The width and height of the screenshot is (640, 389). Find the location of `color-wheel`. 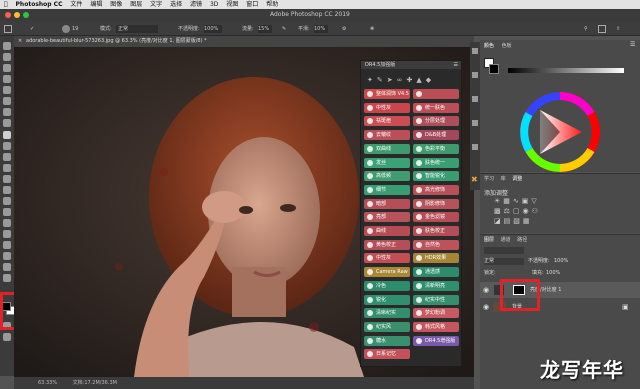

color-wheel is located at coordinates (560, 132).